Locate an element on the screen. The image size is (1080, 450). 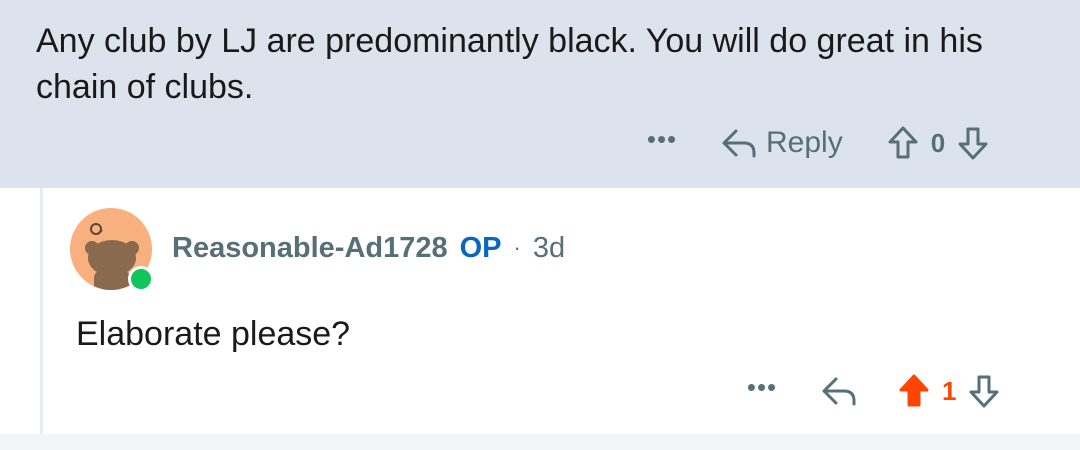
vote-controls: 1 is located at coordinates (949, 391).